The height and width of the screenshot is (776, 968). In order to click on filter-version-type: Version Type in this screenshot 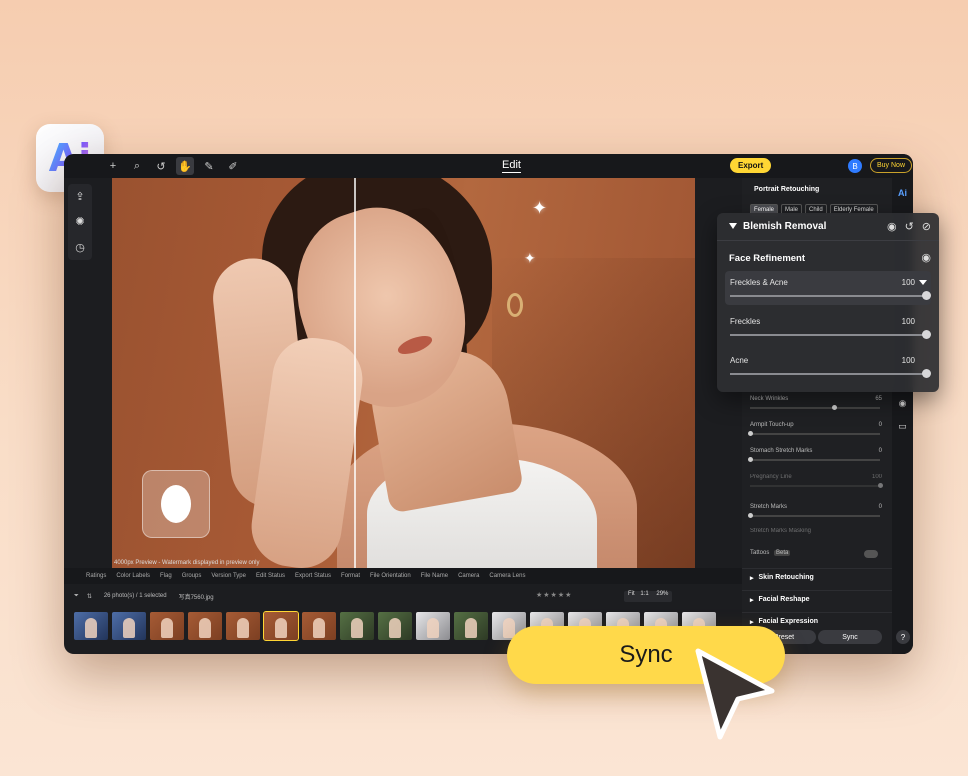, I will do `click(228, 576)`.